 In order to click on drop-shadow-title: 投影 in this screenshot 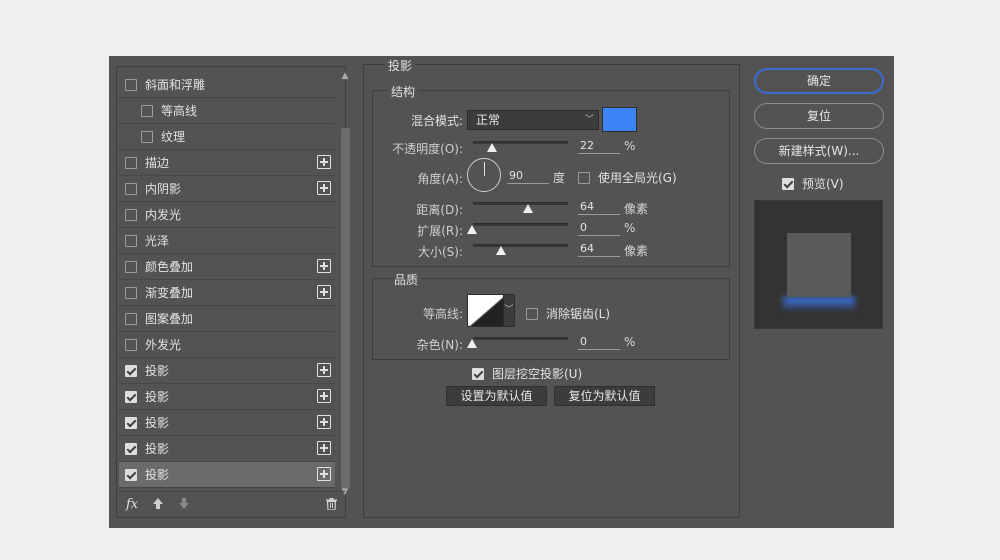, I will do `click(400, 65)`.